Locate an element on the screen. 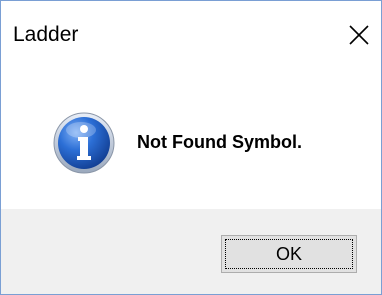 This screenshot has width=382, height=295. information-icon is located at coordinates (84, 143).